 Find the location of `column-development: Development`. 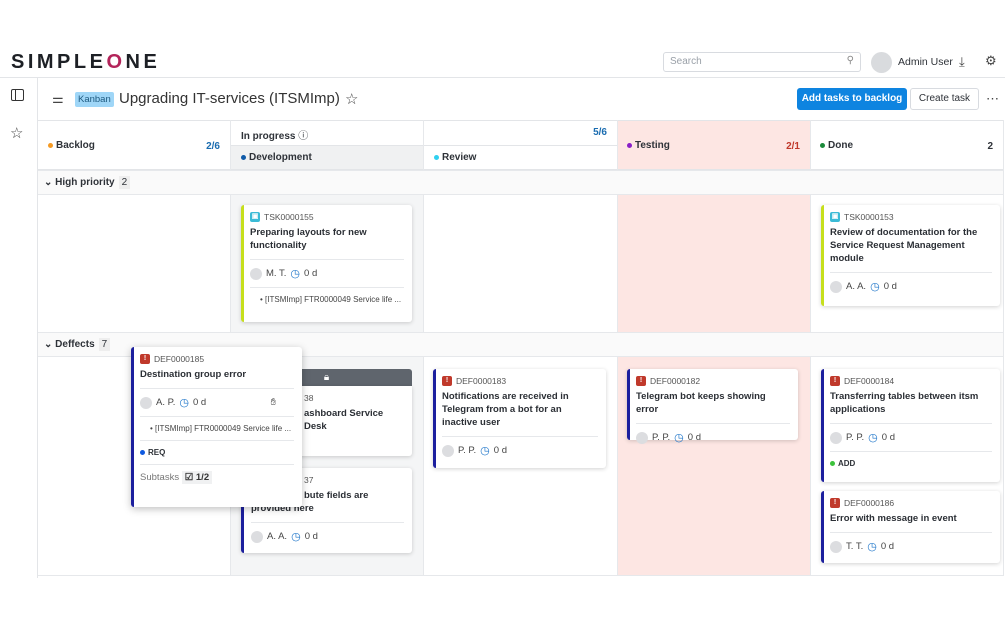

column-development: Development is located at coordinates (326, 157).